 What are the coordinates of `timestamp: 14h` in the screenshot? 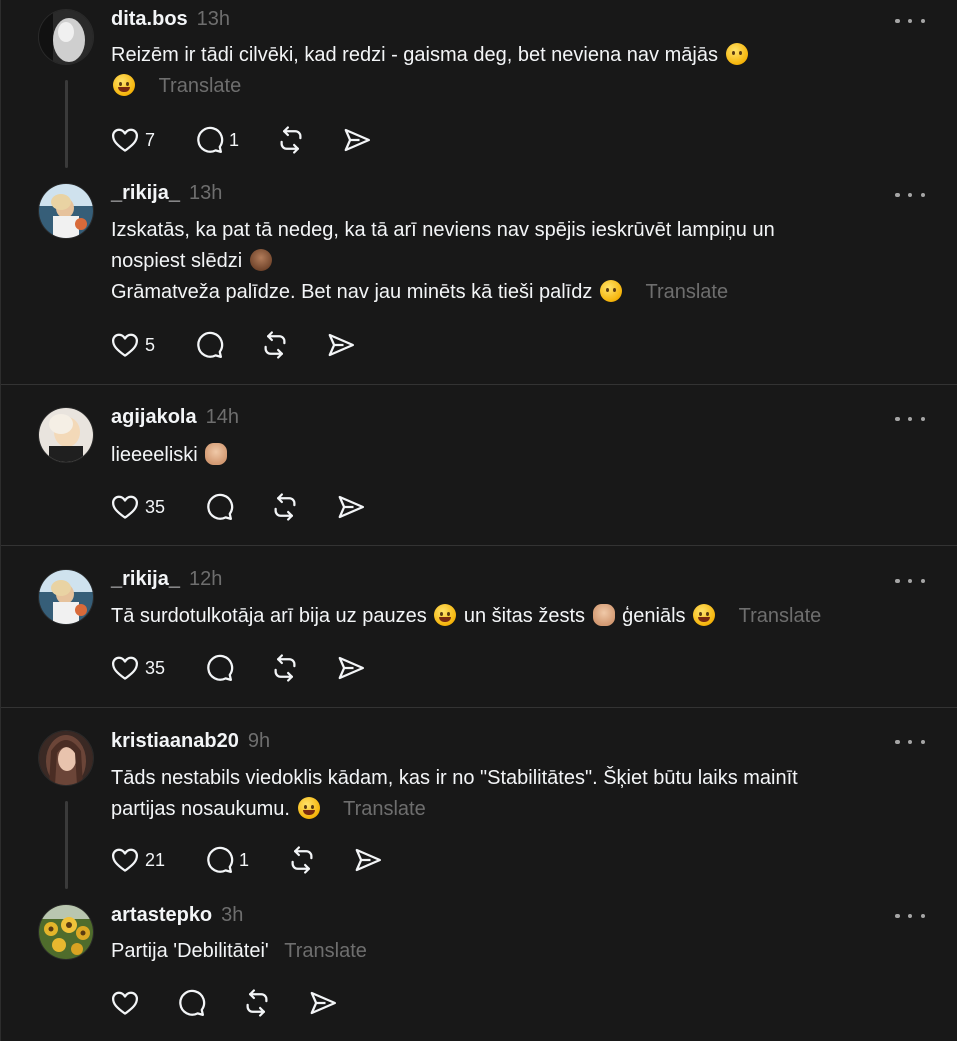 It's located at (222, 417).